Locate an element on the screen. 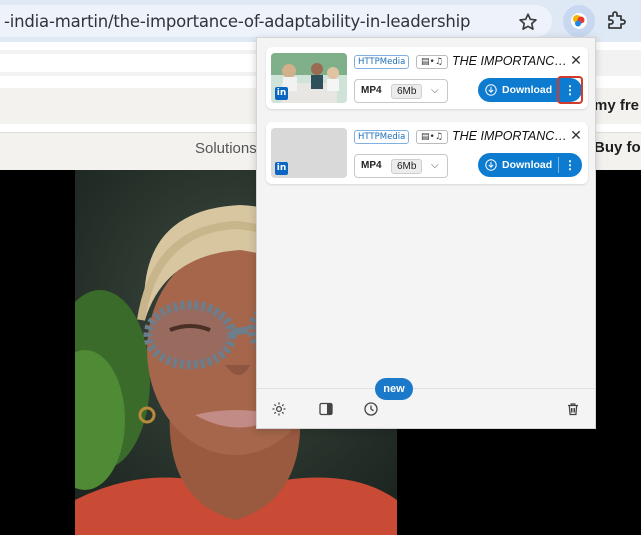  popup-footer: new is located at coordinates (426, 403).